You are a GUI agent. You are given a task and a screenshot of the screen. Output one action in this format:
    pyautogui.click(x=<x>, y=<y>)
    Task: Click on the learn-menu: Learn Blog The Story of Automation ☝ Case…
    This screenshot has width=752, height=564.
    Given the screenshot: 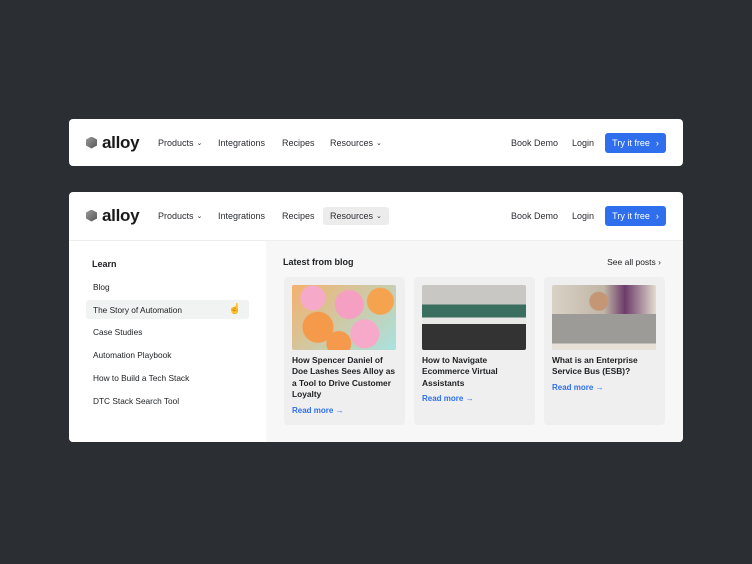 What is the action you would take?
    pyautogui.click(x=167, y=341)
    